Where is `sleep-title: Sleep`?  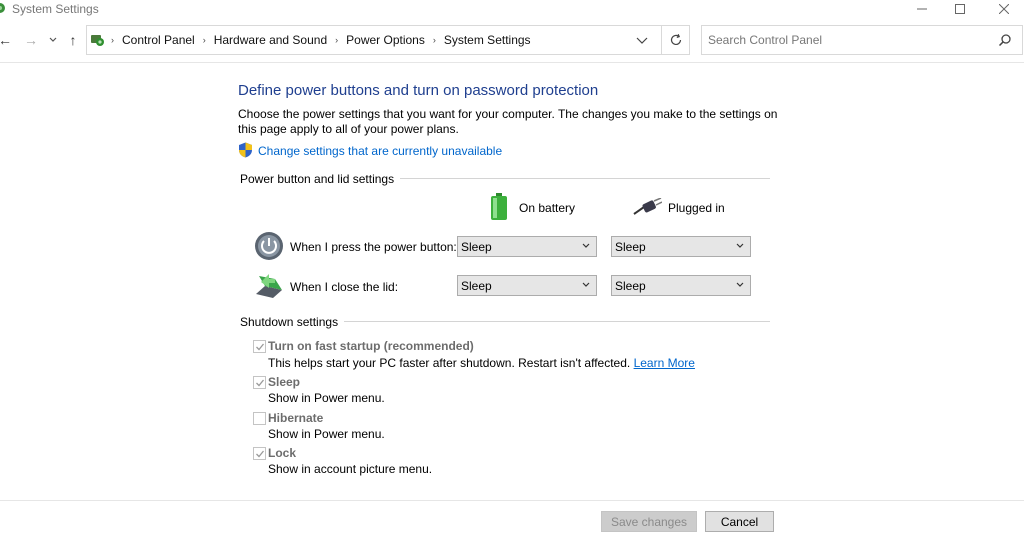 sleep-title: Sleep is located at coordinates (284, 382).